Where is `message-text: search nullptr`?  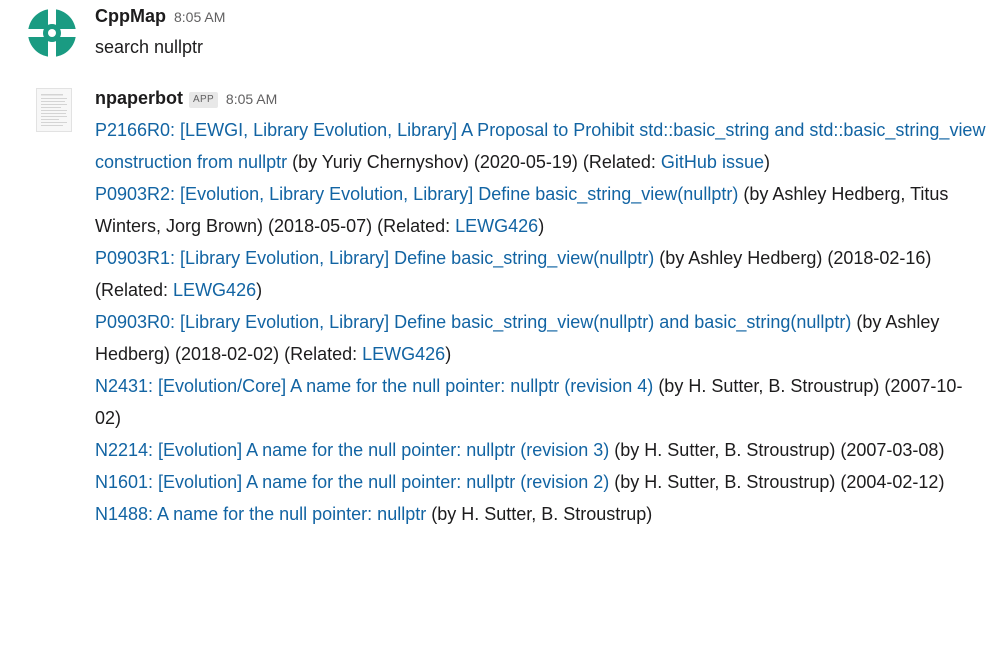 message-text: search nullptr is located at coordinates (149, 47).